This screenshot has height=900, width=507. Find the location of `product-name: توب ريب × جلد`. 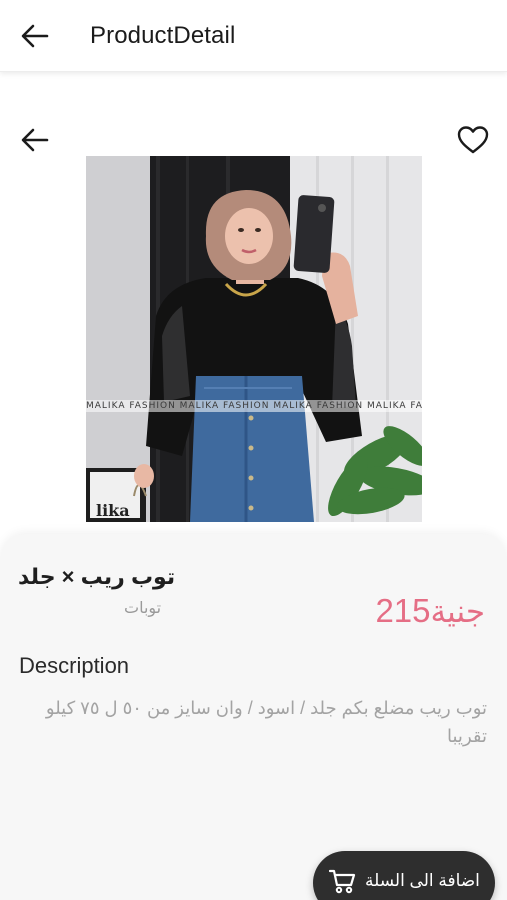

product-name: توب ريب × جلد is located at coordinates (97, 576).